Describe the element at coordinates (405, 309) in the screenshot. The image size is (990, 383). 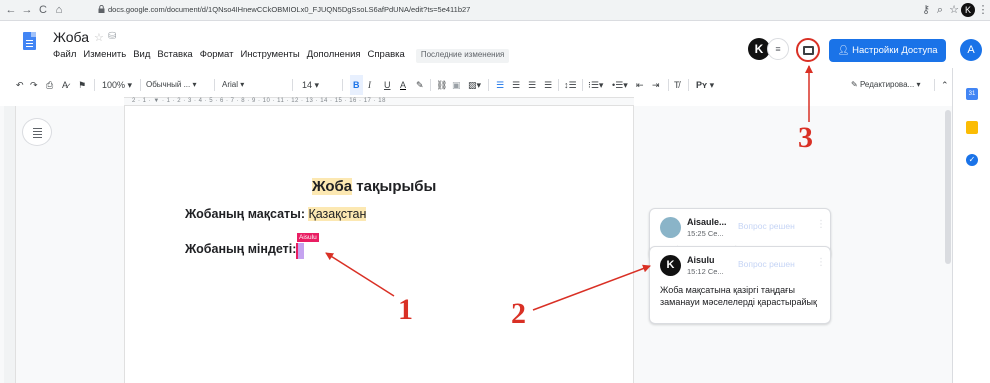
I see `annotation-number-1: 1` at that location.